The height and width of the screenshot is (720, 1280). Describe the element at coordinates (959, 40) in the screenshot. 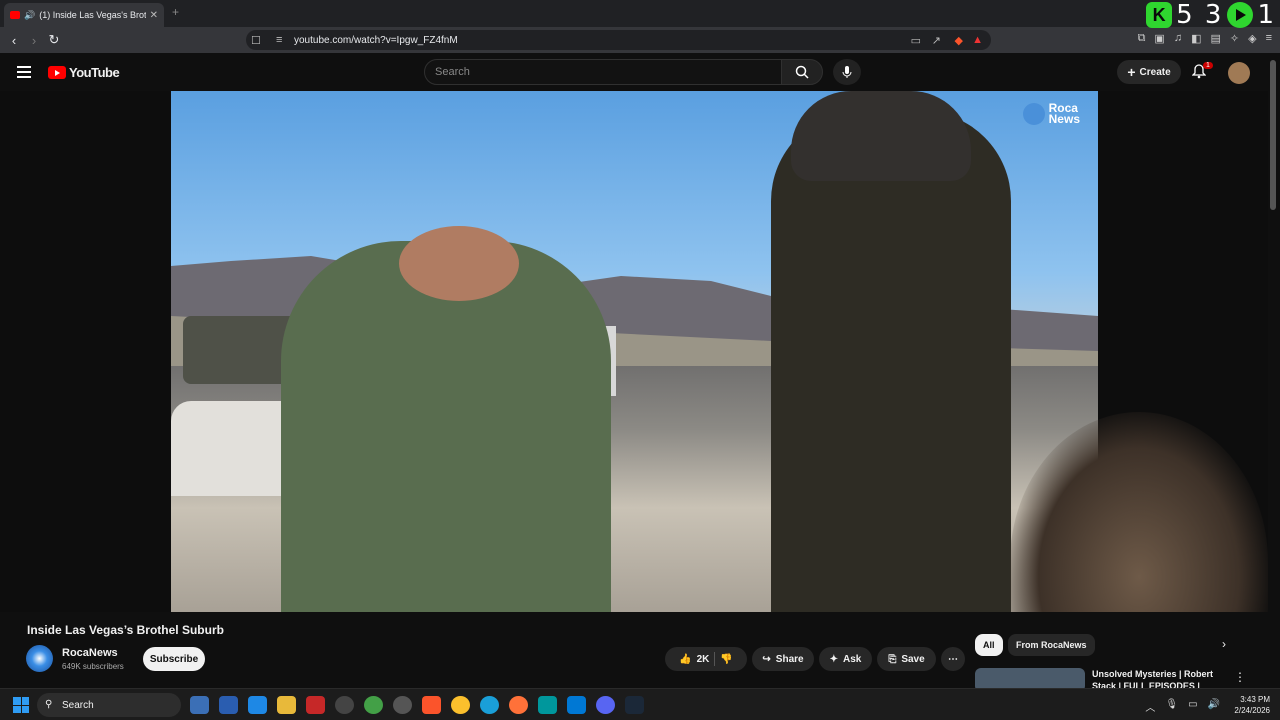

I see `brave-shield-icon: ◆` at that location.